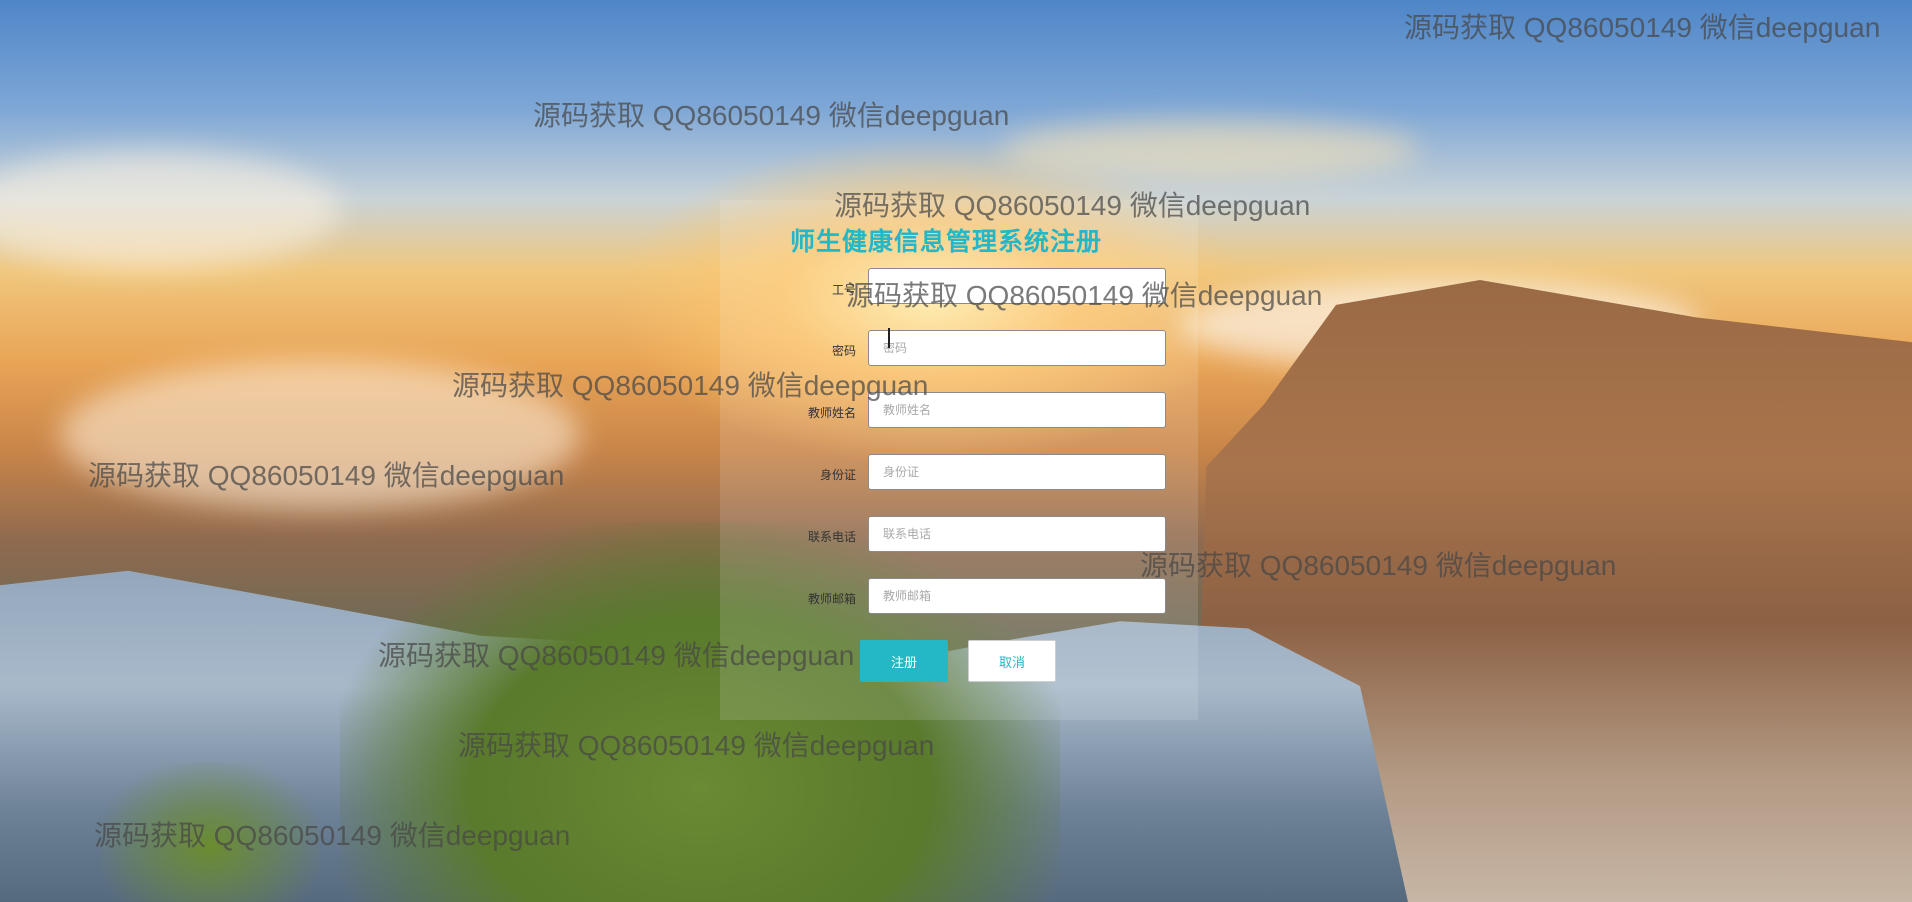  I want to click on email-input, so click(1017, 596).